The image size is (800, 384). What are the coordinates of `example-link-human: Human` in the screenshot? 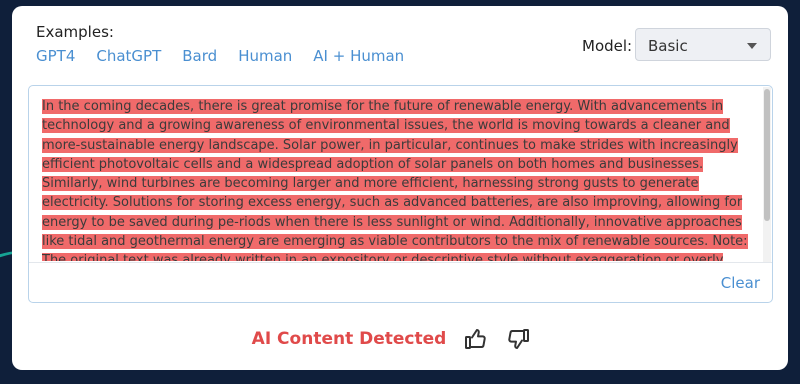 It's located at (265, 56).